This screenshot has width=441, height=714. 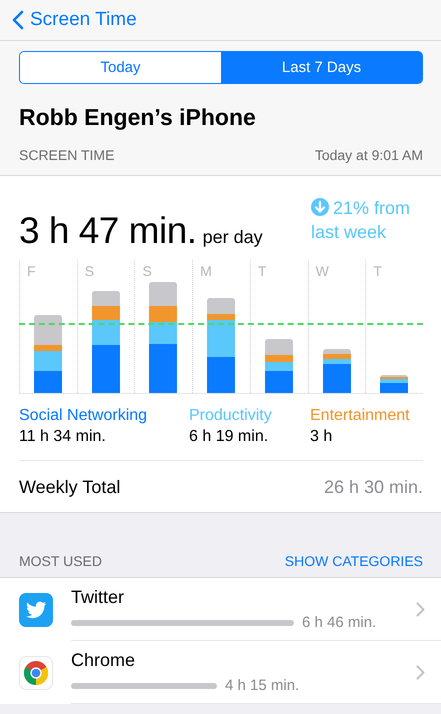 I want to click on bird-icon, so click(x=36, y=609).